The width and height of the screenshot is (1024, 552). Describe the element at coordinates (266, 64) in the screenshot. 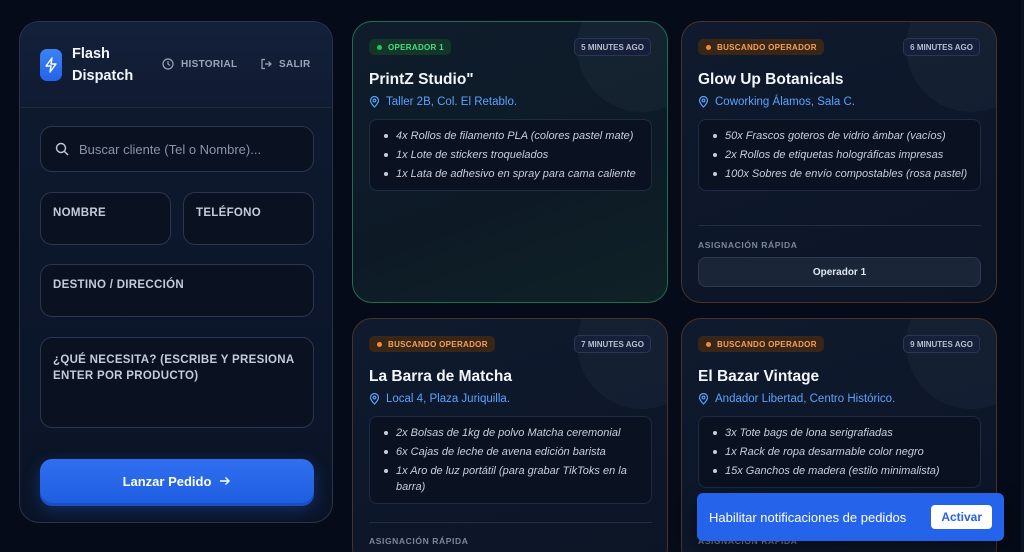

I see `logout-icon` at that location.